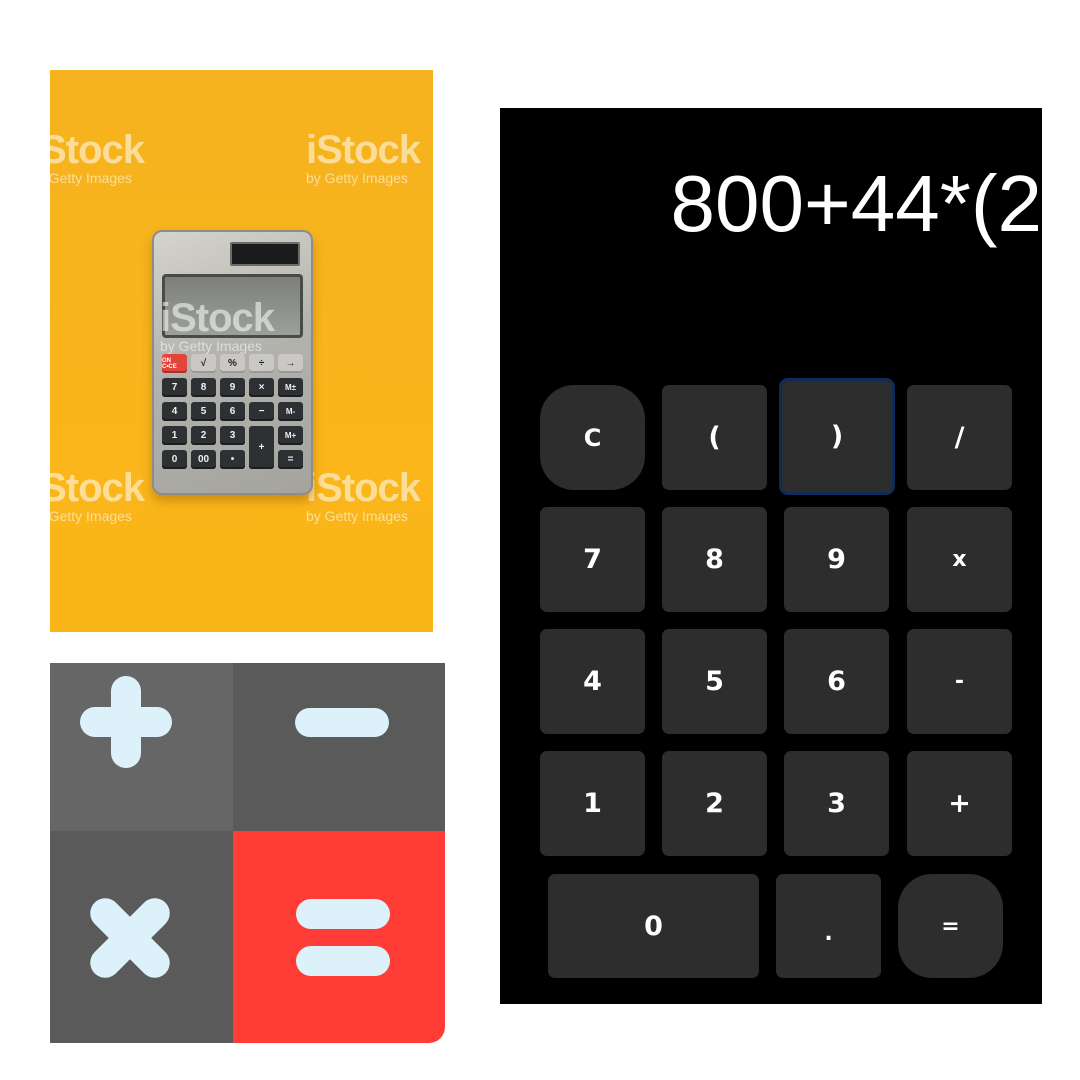  I want to click on digit-0-button: 0, so click(653, 926).